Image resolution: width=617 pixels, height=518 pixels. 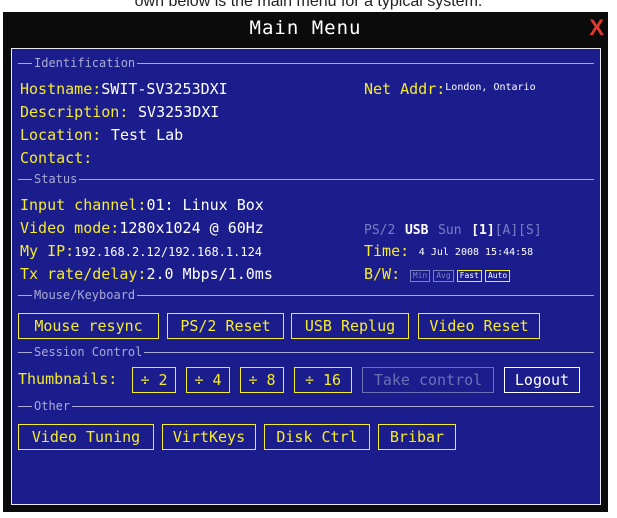 I want to click on section-label: Session Control, so click(x=88, y=352).